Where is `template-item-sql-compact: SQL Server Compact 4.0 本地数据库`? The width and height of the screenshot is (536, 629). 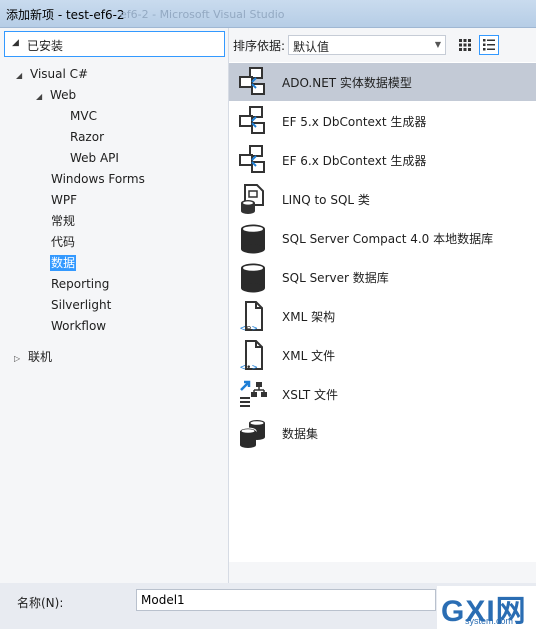
template-item-sql-compact: SQL Server Compact 4.0 本地数据库 is located at coordinates (382, 238).